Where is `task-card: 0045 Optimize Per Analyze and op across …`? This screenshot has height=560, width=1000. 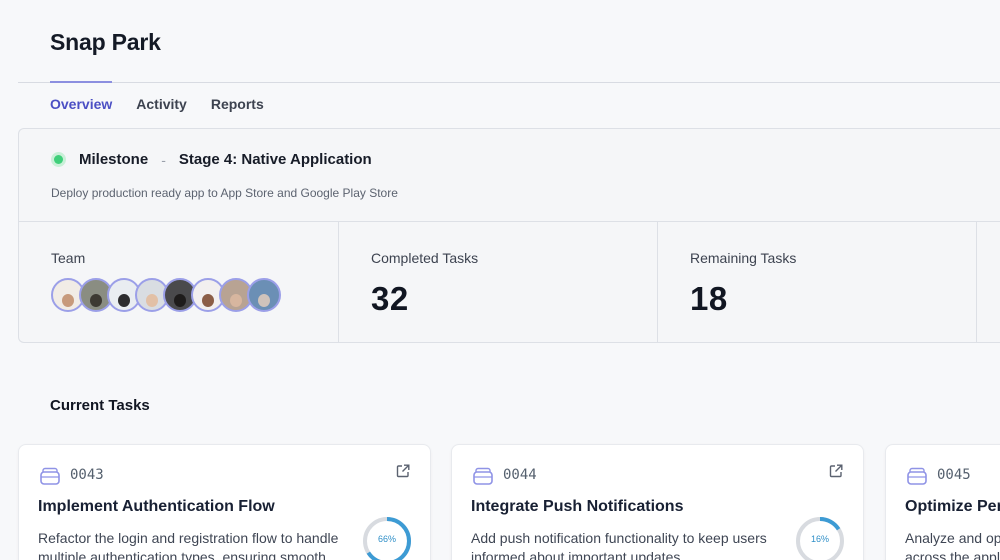
task-card: 0045 Optimize Per Analyze and op across … is located at coordinates (942, 502).